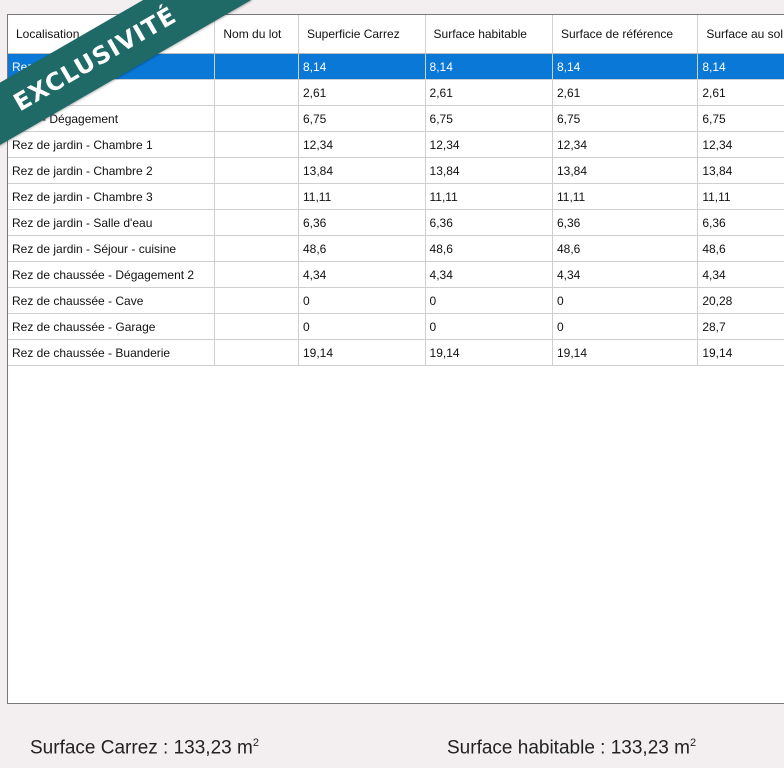  Describe the element at coordinates (489, 222) in the screenshot. I see `cell-surface-habitable: 6,36` at that location.